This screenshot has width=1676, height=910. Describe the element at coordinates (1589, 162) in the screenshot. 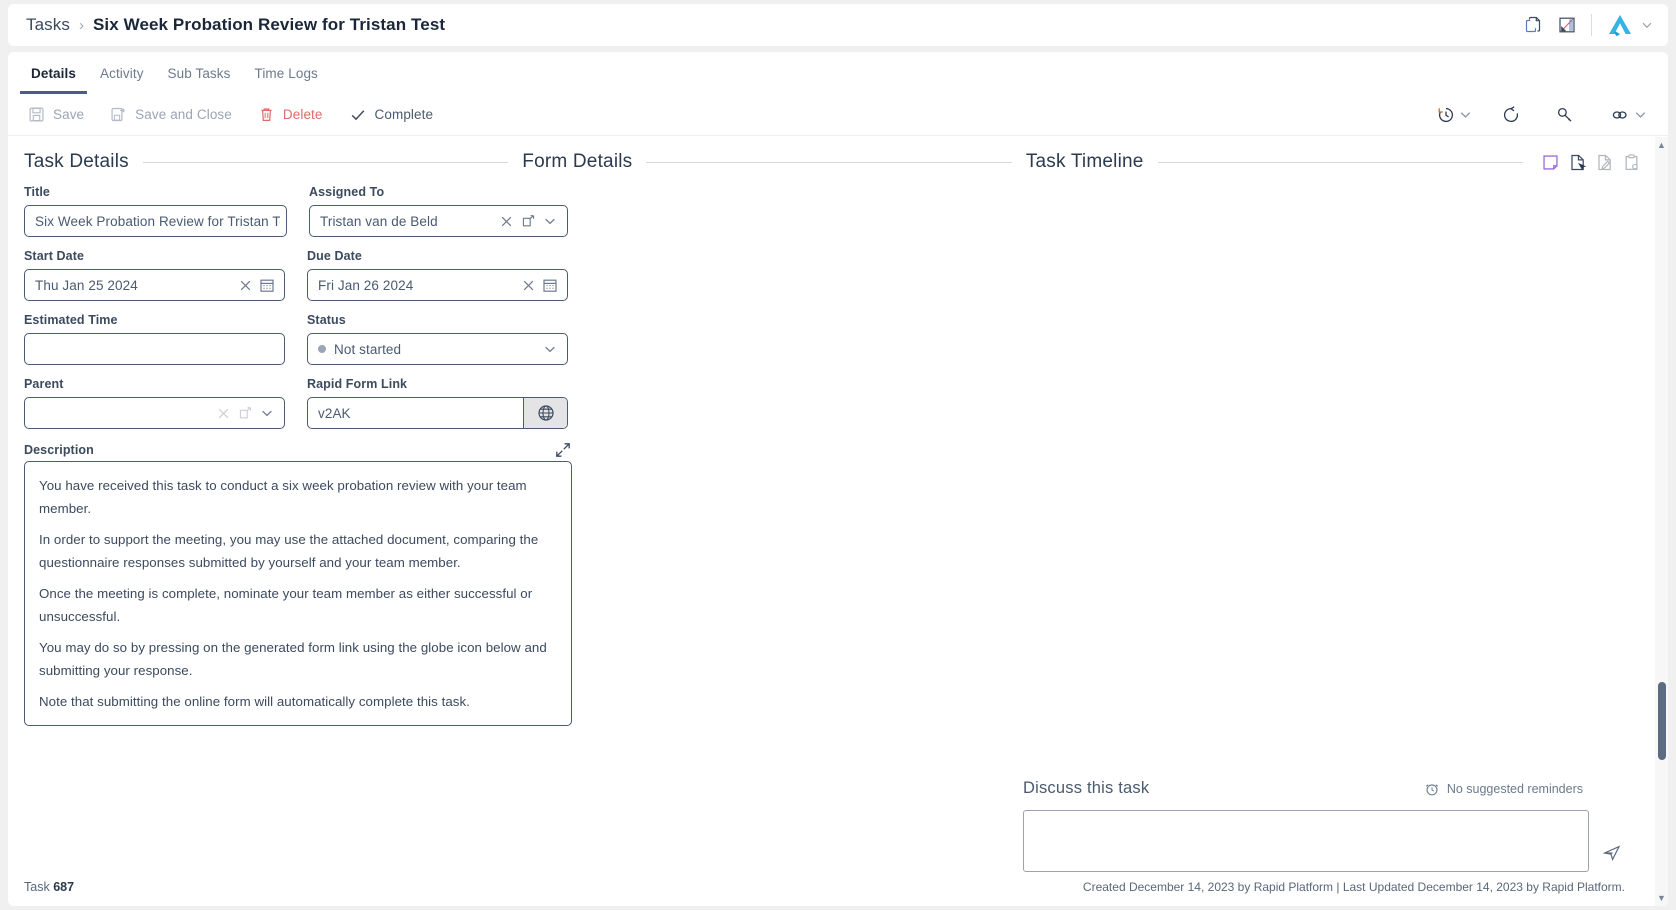

I see `timeline-action-icons` at that location.